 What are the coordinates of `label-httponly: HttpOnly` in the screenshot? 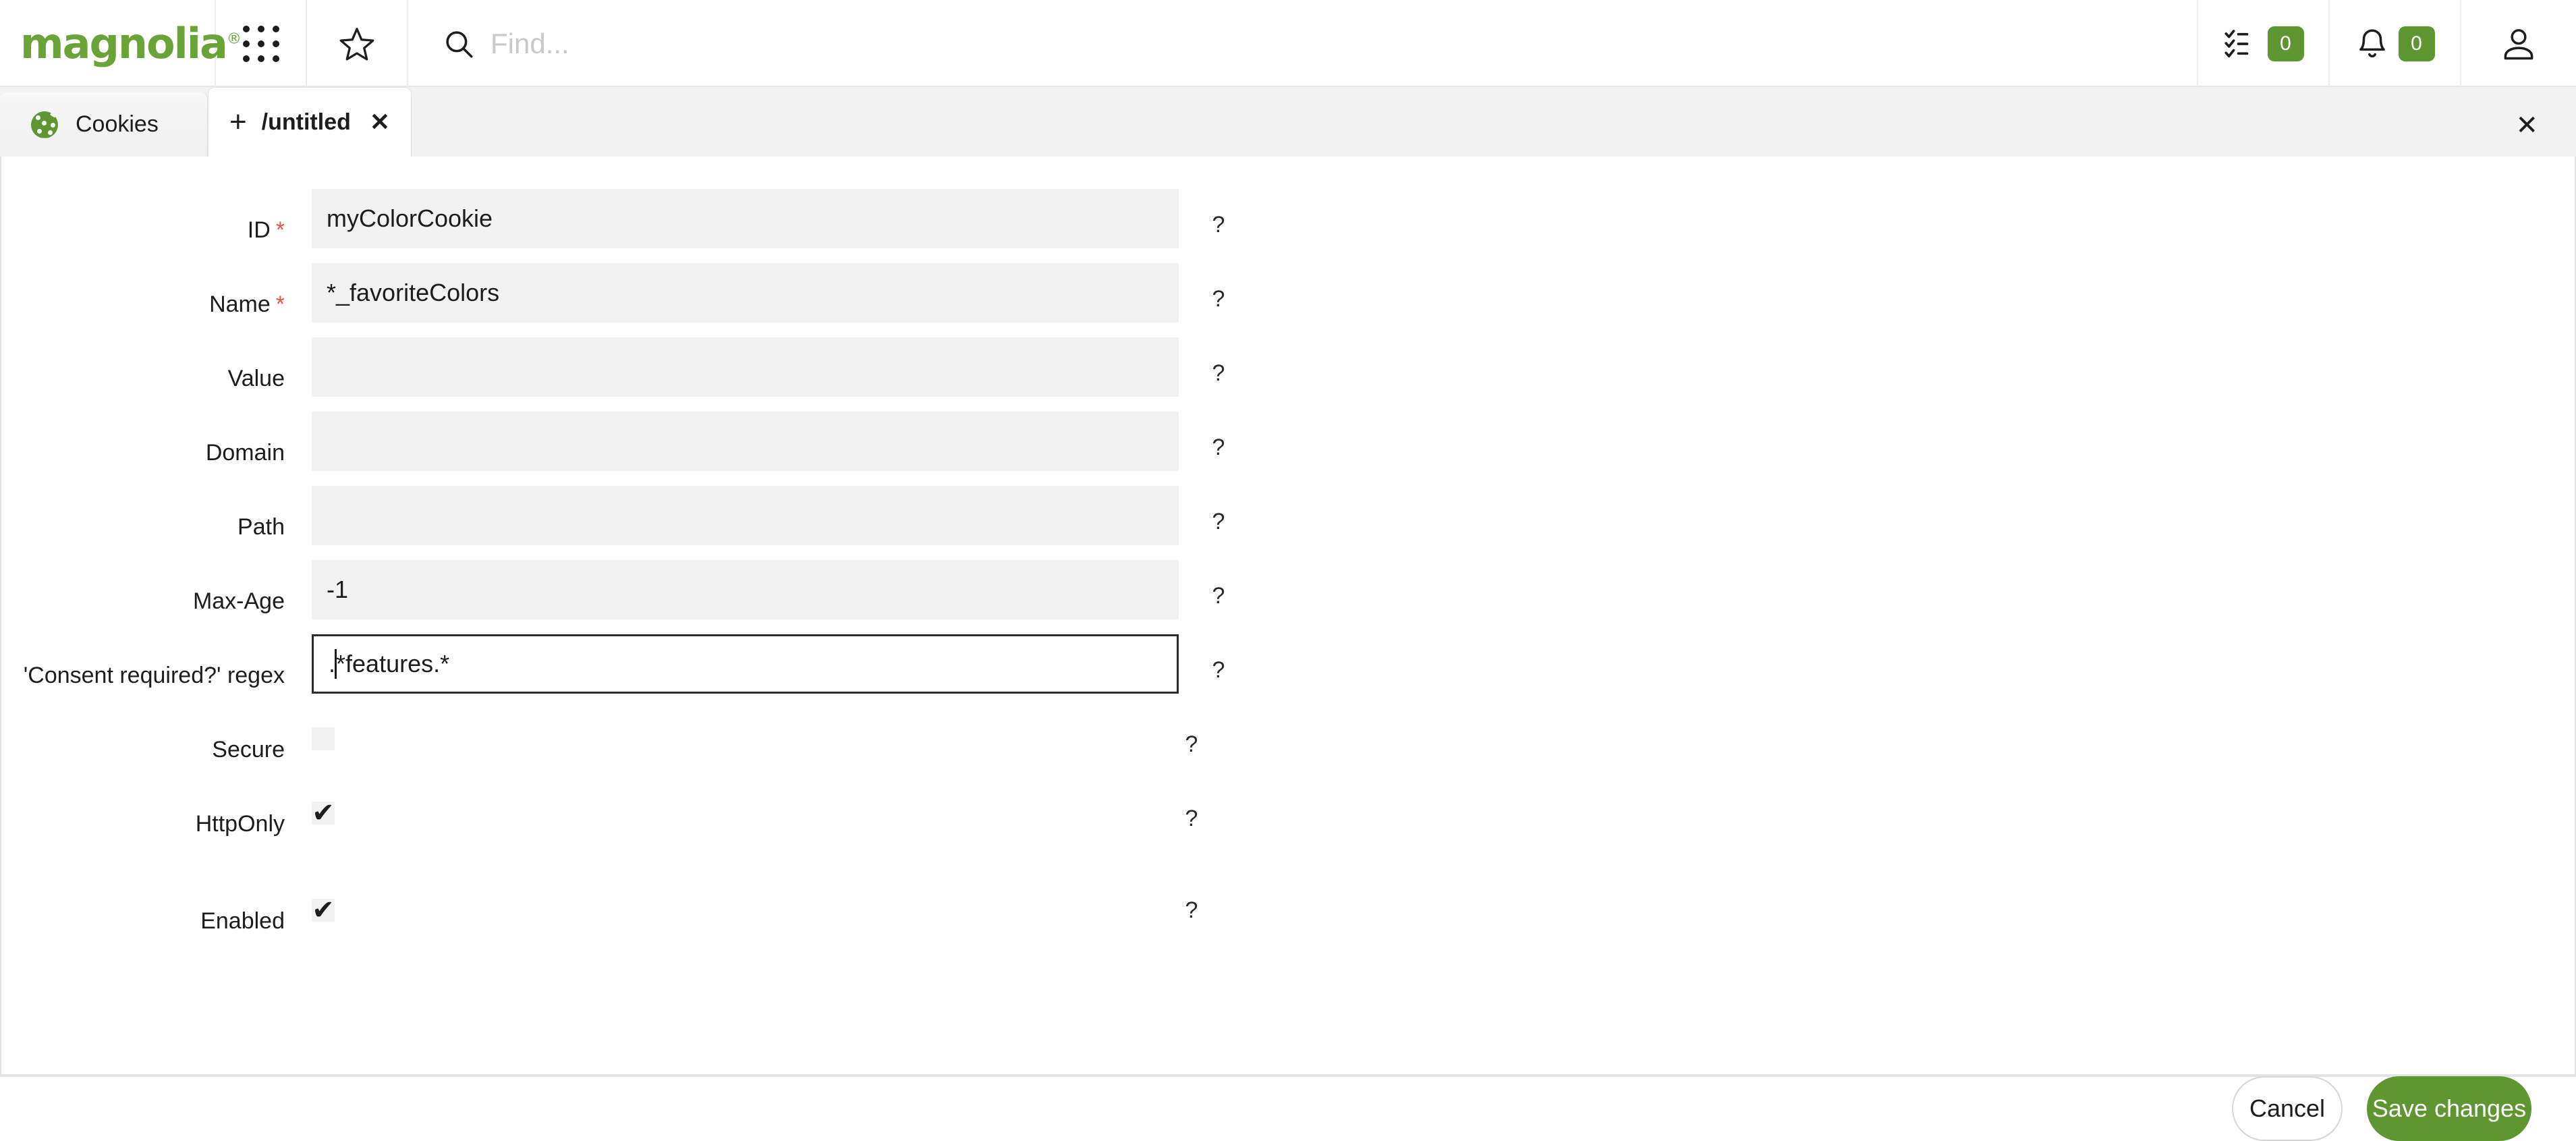 It's located at (240, 824).